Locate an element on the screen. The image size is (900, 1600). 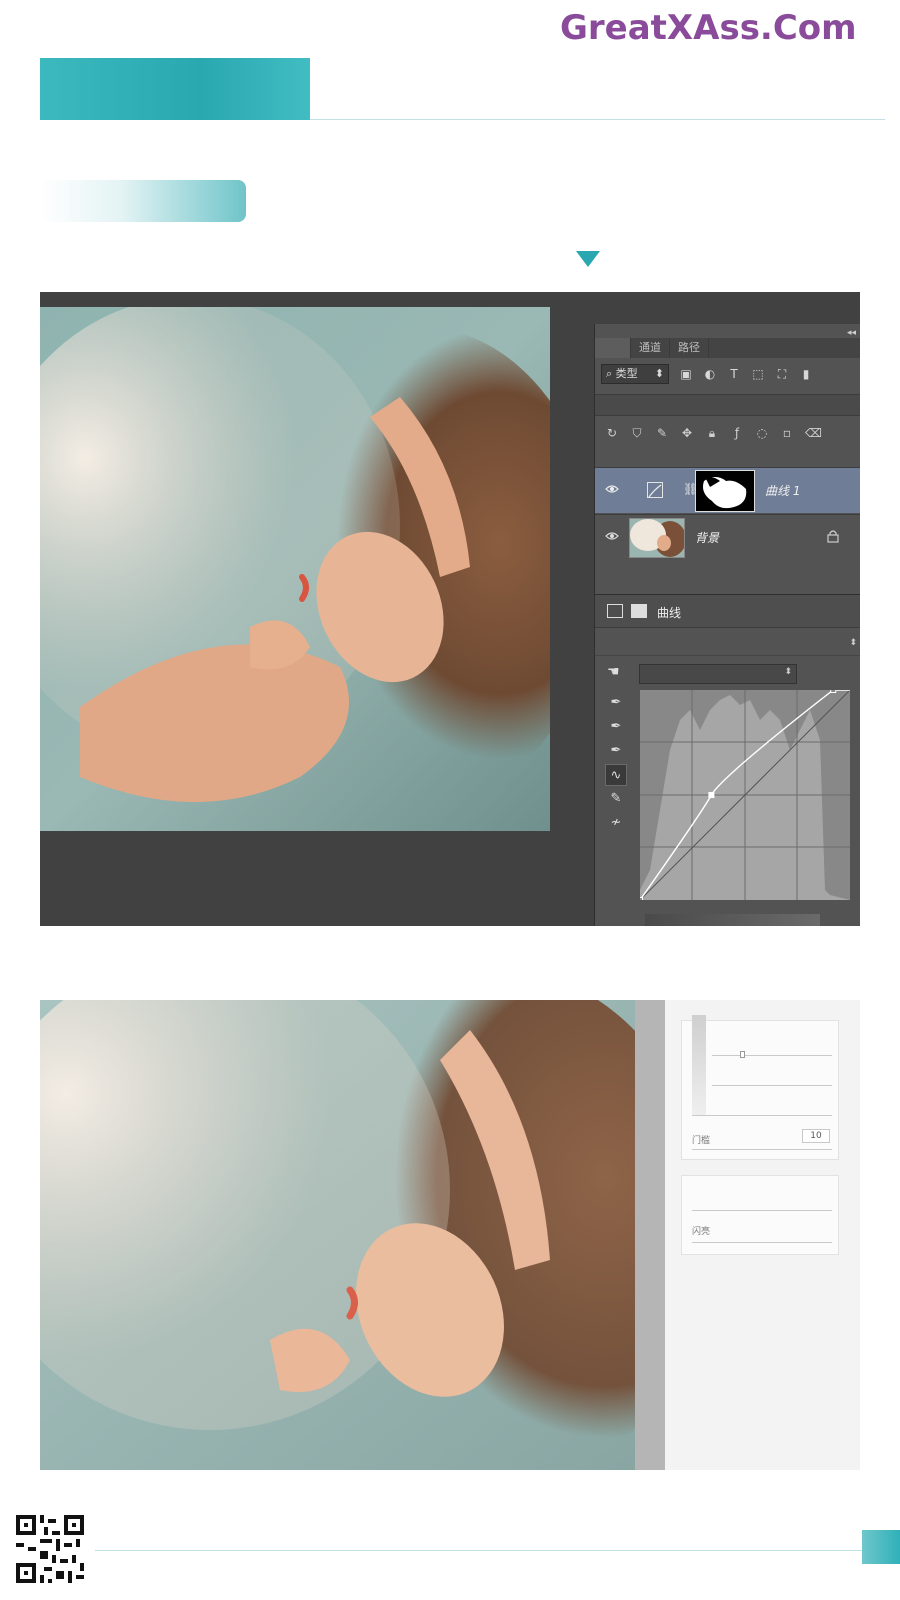
canvas-scroll-strip is located at coordinates (650, 1235).